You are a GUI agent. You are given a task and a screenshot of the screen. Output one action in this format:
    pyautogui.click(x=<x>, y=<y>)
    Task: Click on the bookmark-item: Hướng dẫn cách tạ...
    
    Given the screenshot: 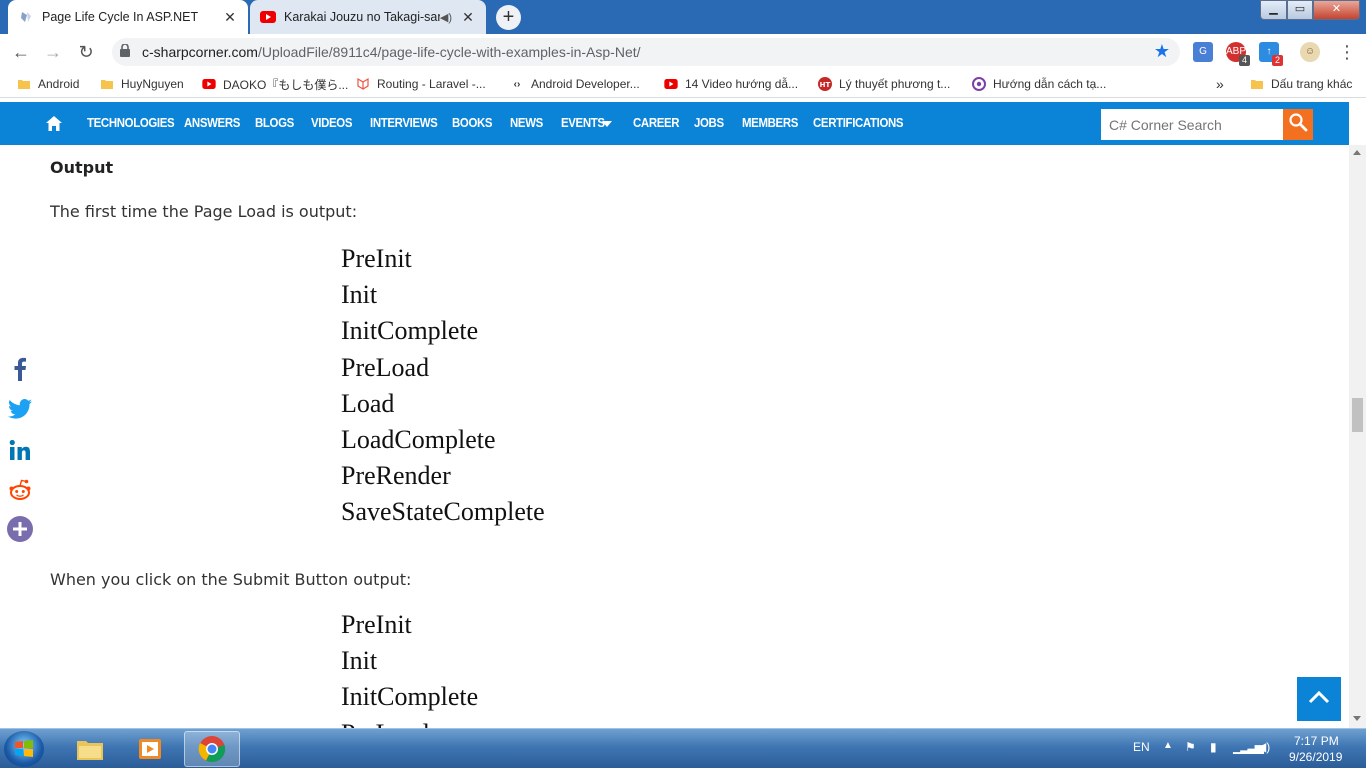 What is the action you would take?
    pyautogui.click(x=1038, y=84)
    